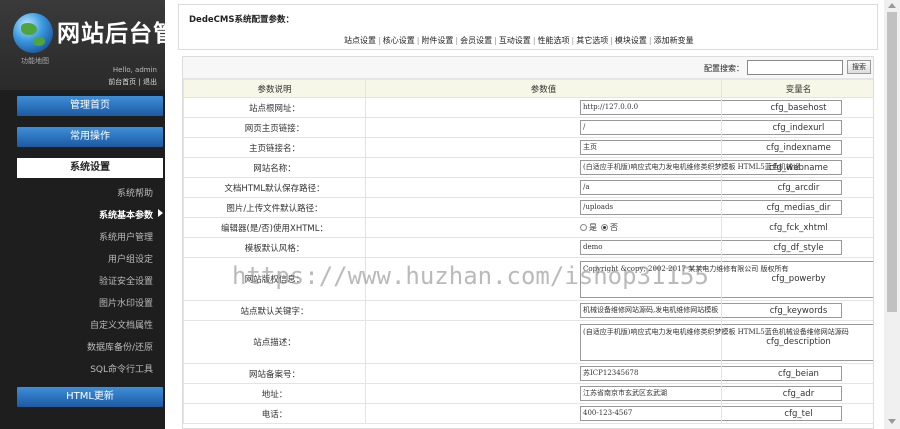 This screenshot has height=429, width=900. What do you see at coordinates (797, 88) in the screenshot?
I see `column-header-var: 变量名` at bounding box center [797, 88].